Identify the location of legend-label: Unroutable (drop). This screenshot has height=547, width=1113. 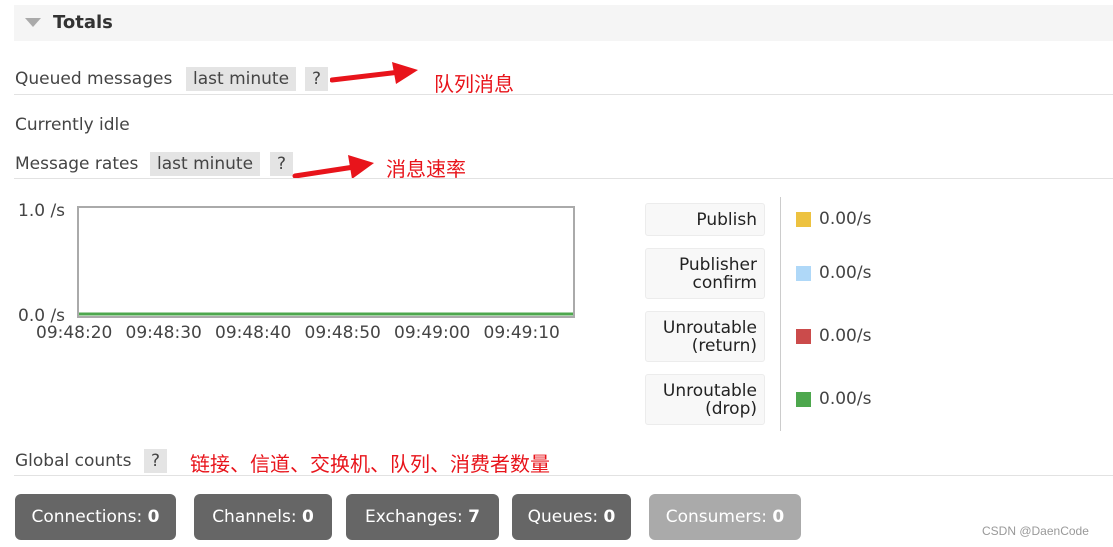
(705, 399).